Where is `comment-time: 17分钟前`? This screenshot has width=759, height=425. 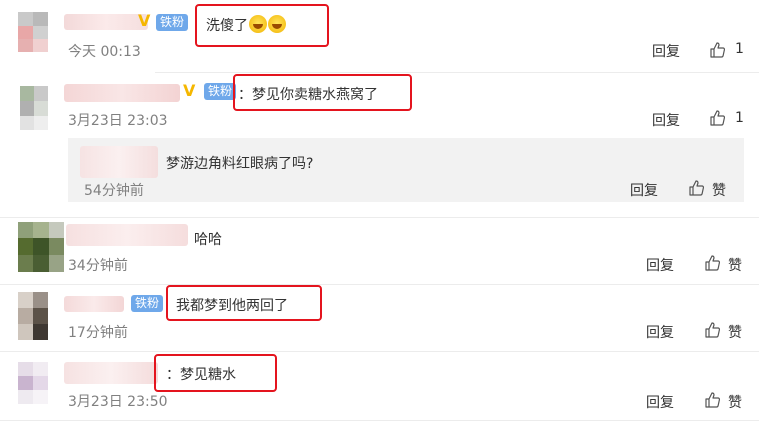 comment-time: 17分钟前 is located at coordinates (98, 333).